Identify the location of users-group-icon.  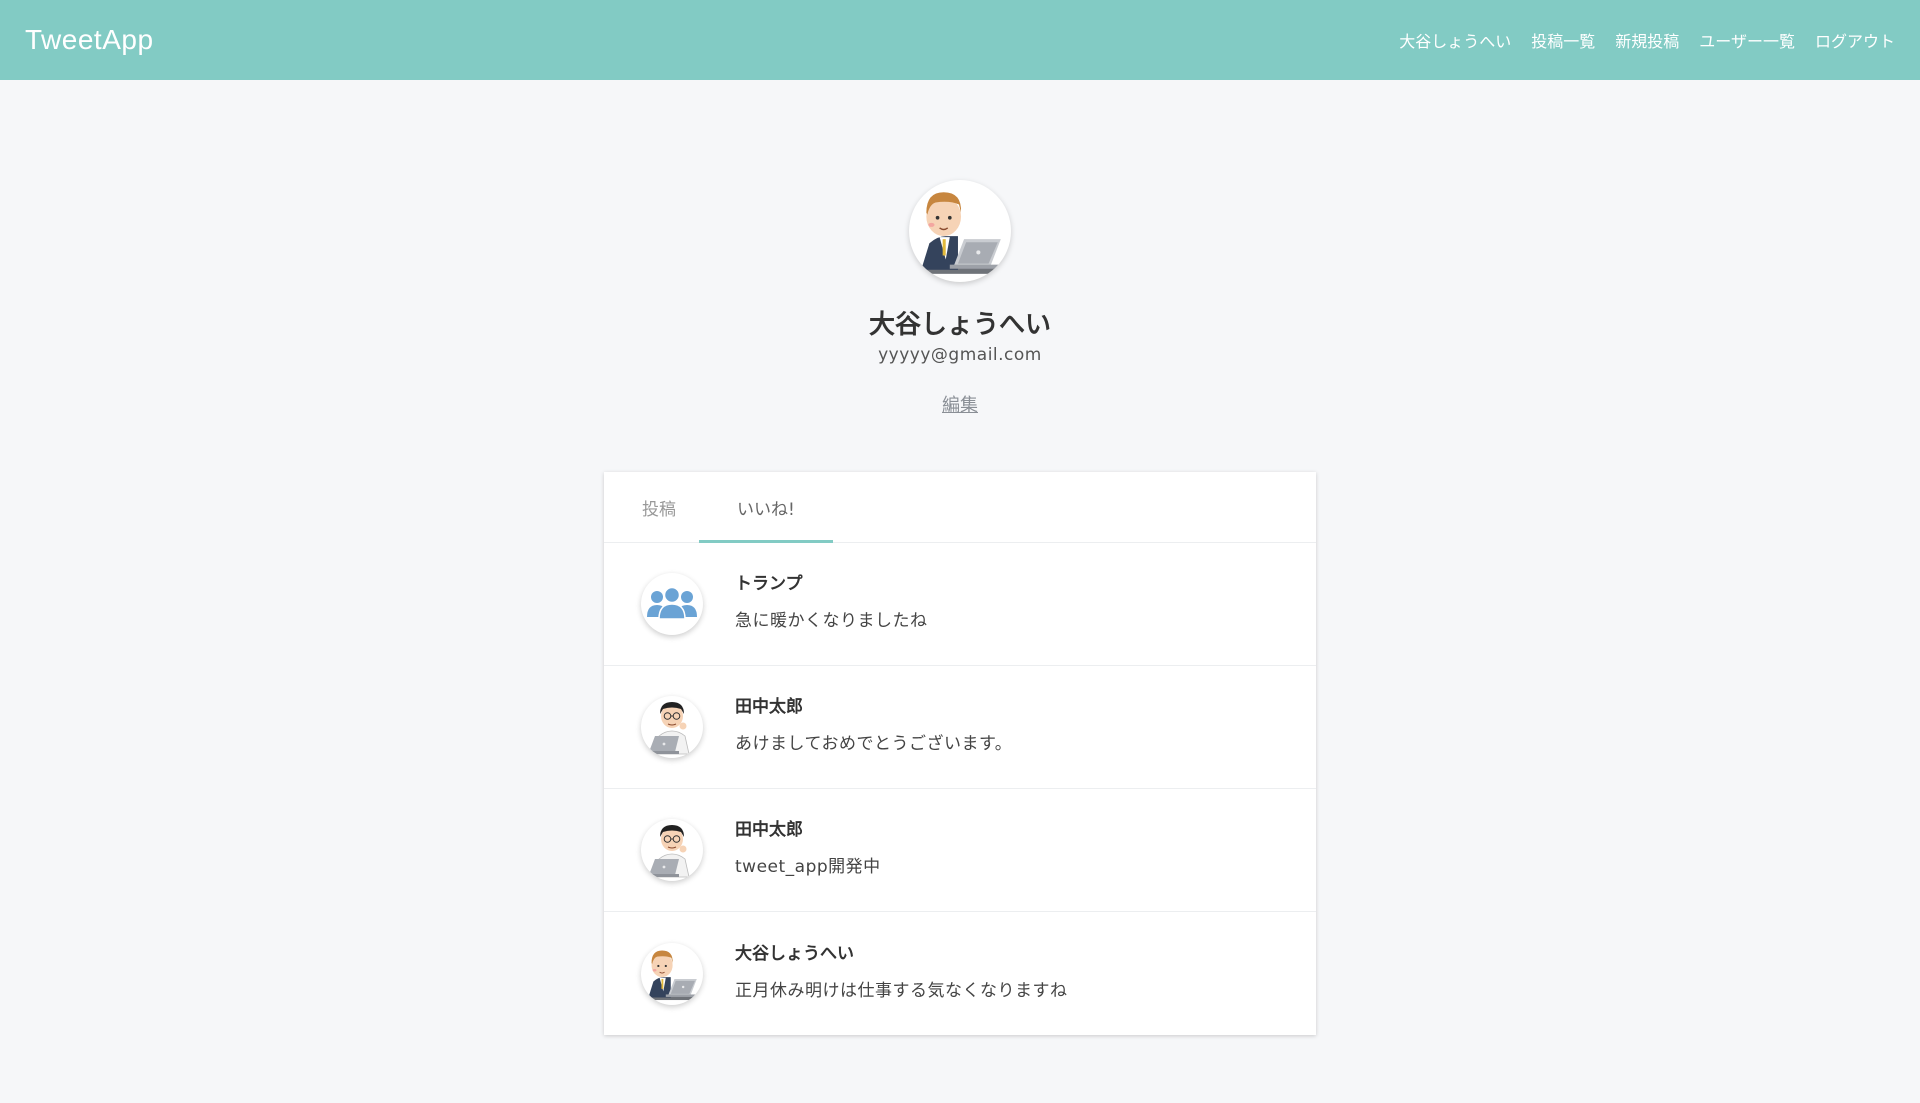
(672, 603).